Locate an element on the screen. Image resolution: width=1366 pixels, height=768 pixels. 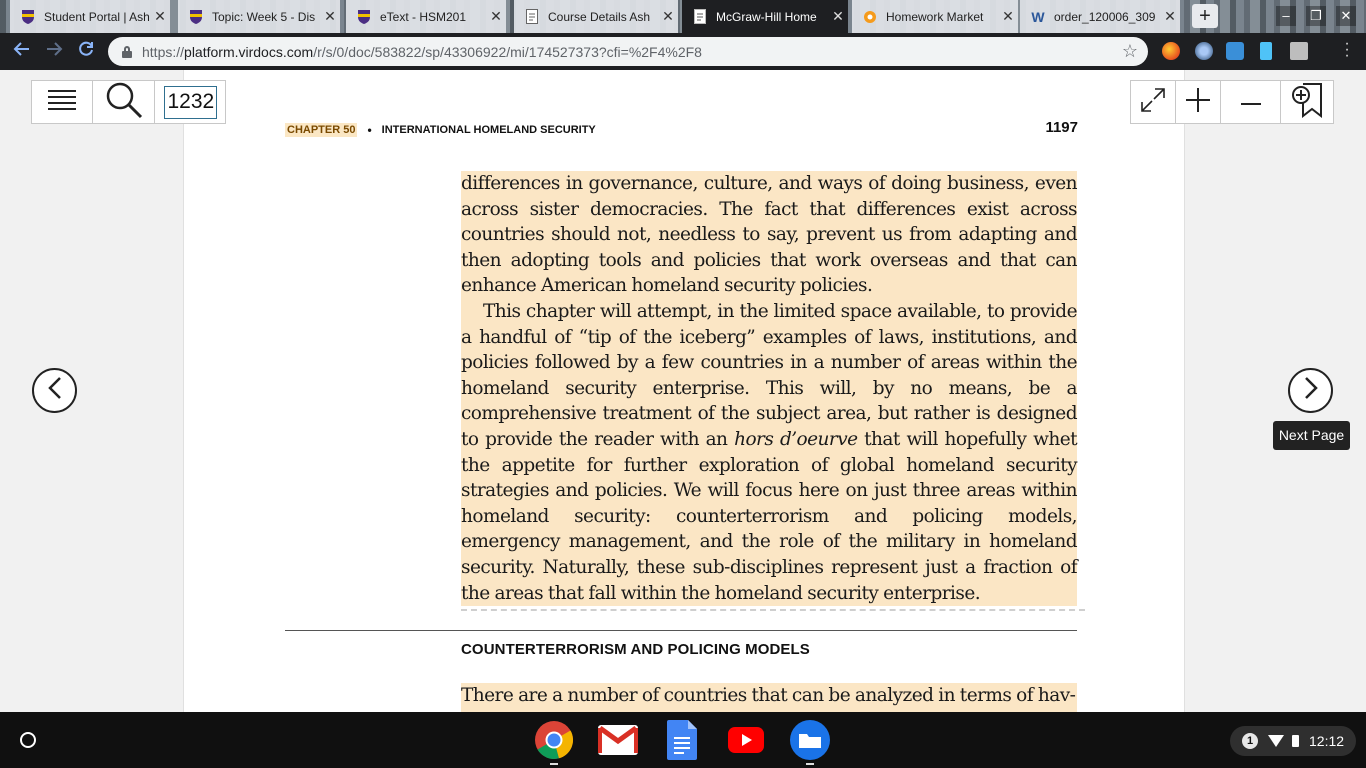
section-heading: COUNTERTERRORISM AND POLICING MODELS is located at coordinates (635, 649).